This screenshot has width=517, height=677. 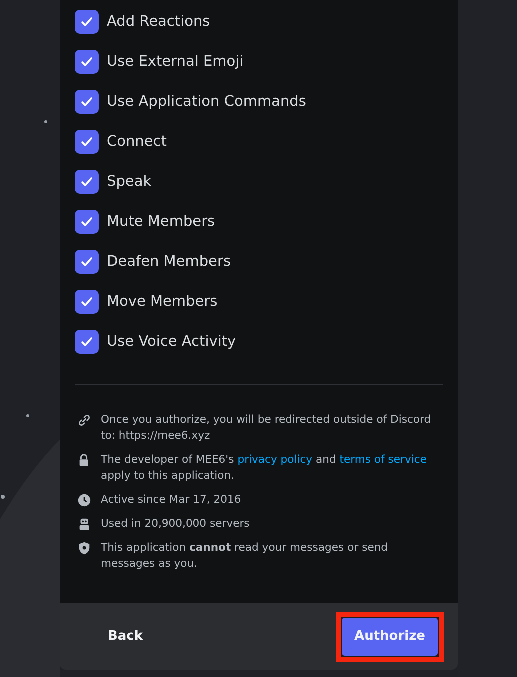 What do you see at coordinates (275, 459) in the screenshot?
I see `text-link: privacy policy` at bounding box center [275, 459].